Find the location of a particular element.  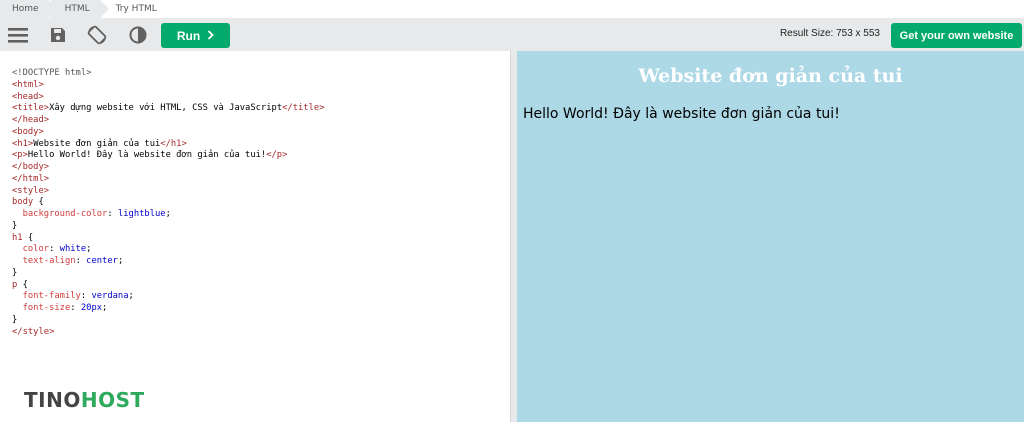

code-line: </body> is located at coordinates (168, 168).